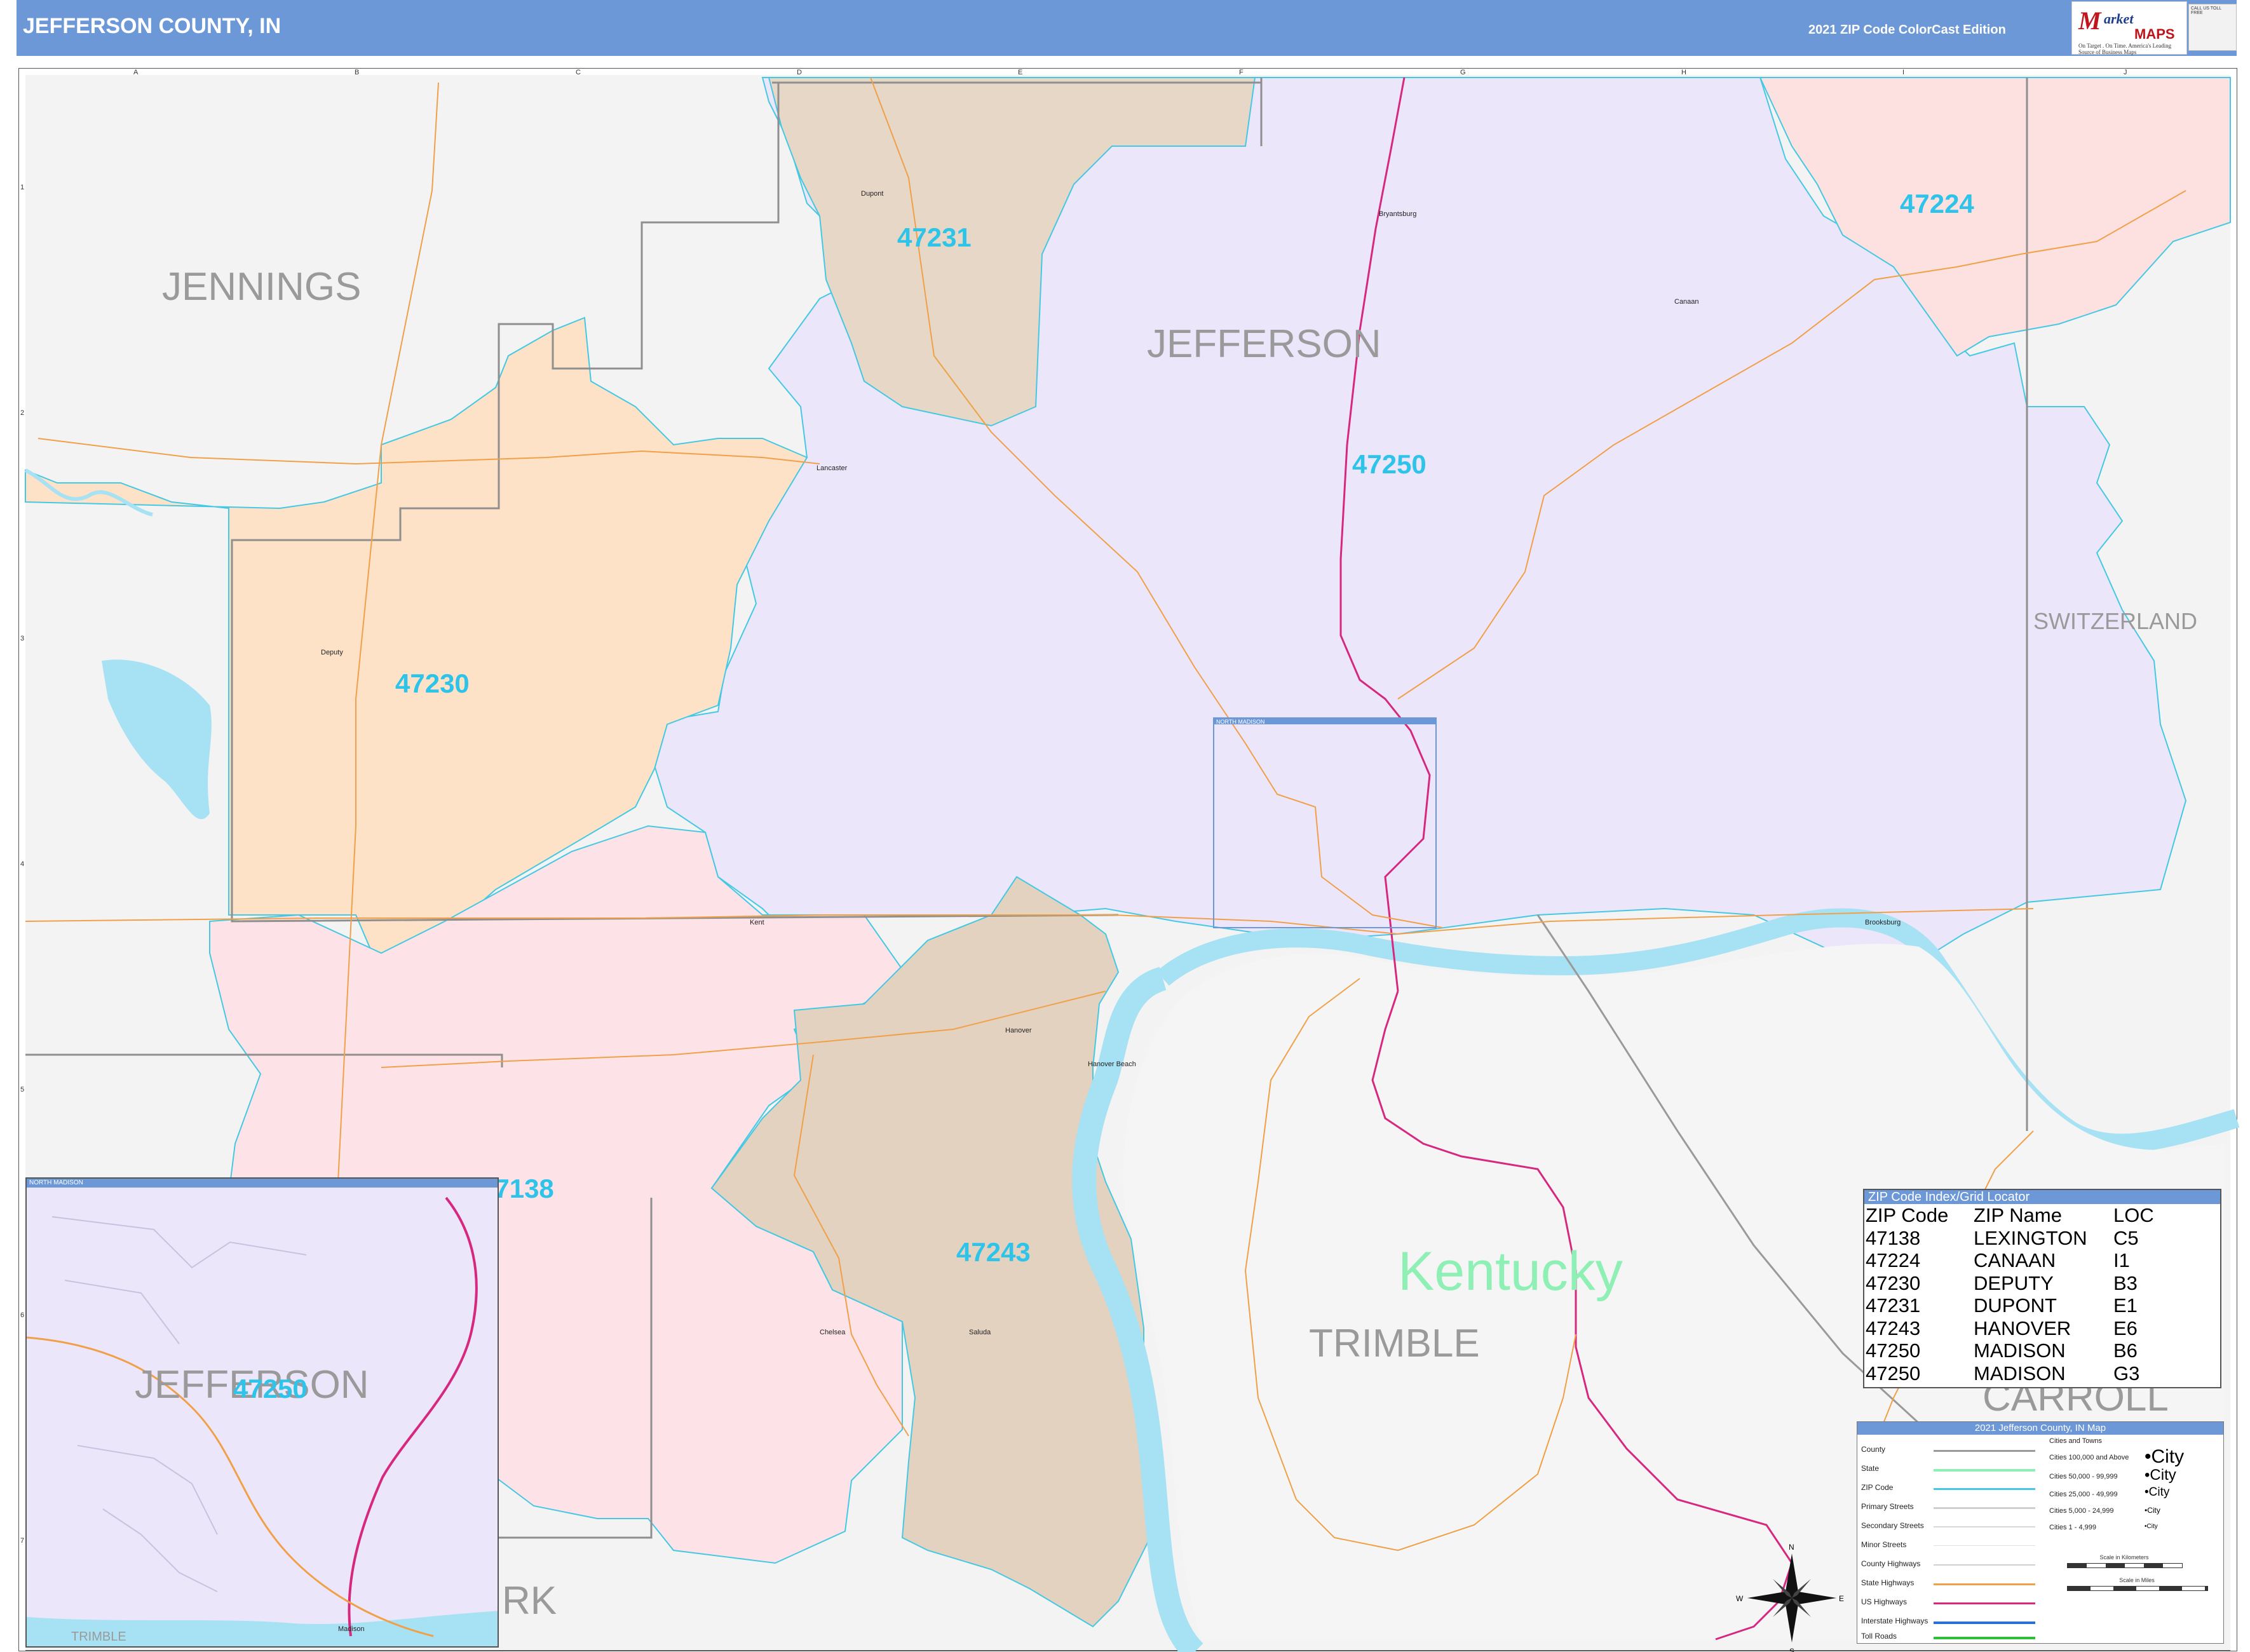 This screenshot has height=1652, width=2250. Describe the element at coordinates (1984, 1546) in the screenshot. I see `legend-line-minor` at that location.